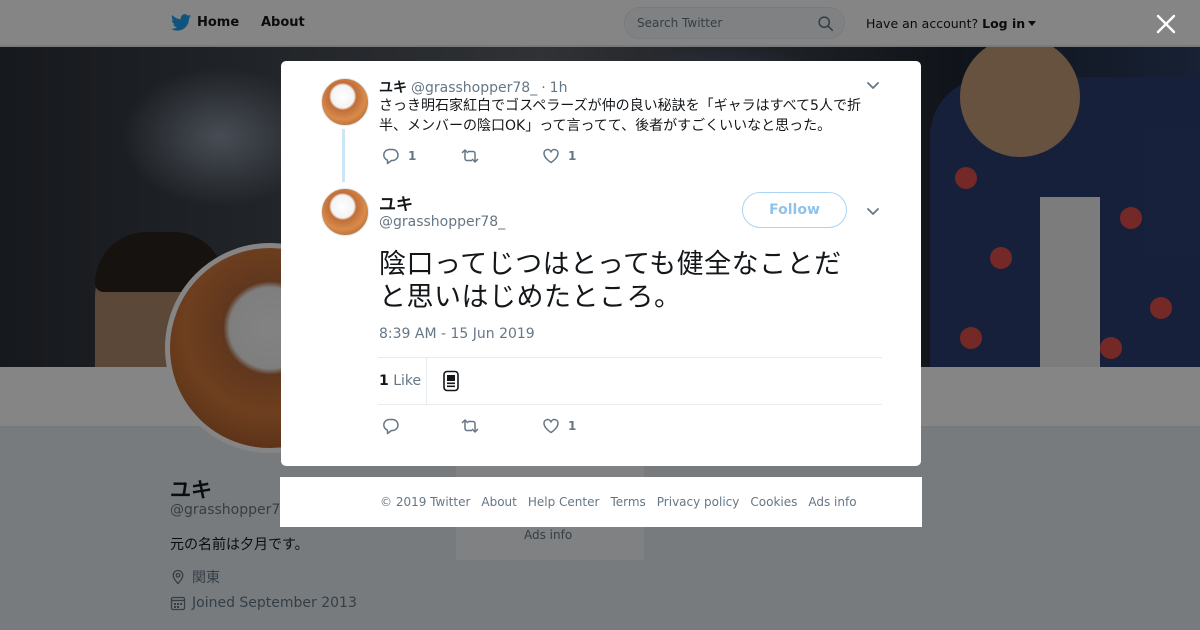  I want to click on footer-link-terms: Terms, so click(627, 502).